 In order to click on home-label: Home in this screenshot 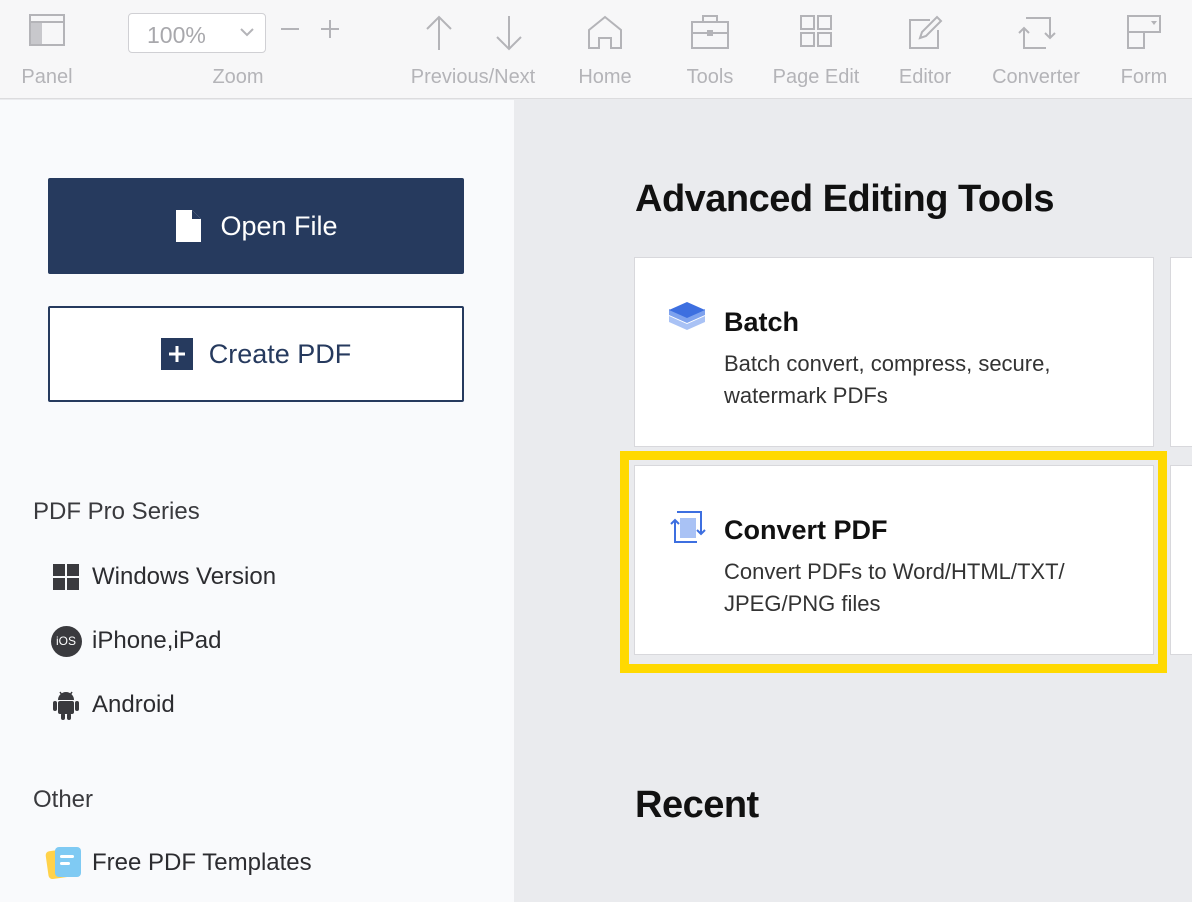, I will do `click(605, 77)`.